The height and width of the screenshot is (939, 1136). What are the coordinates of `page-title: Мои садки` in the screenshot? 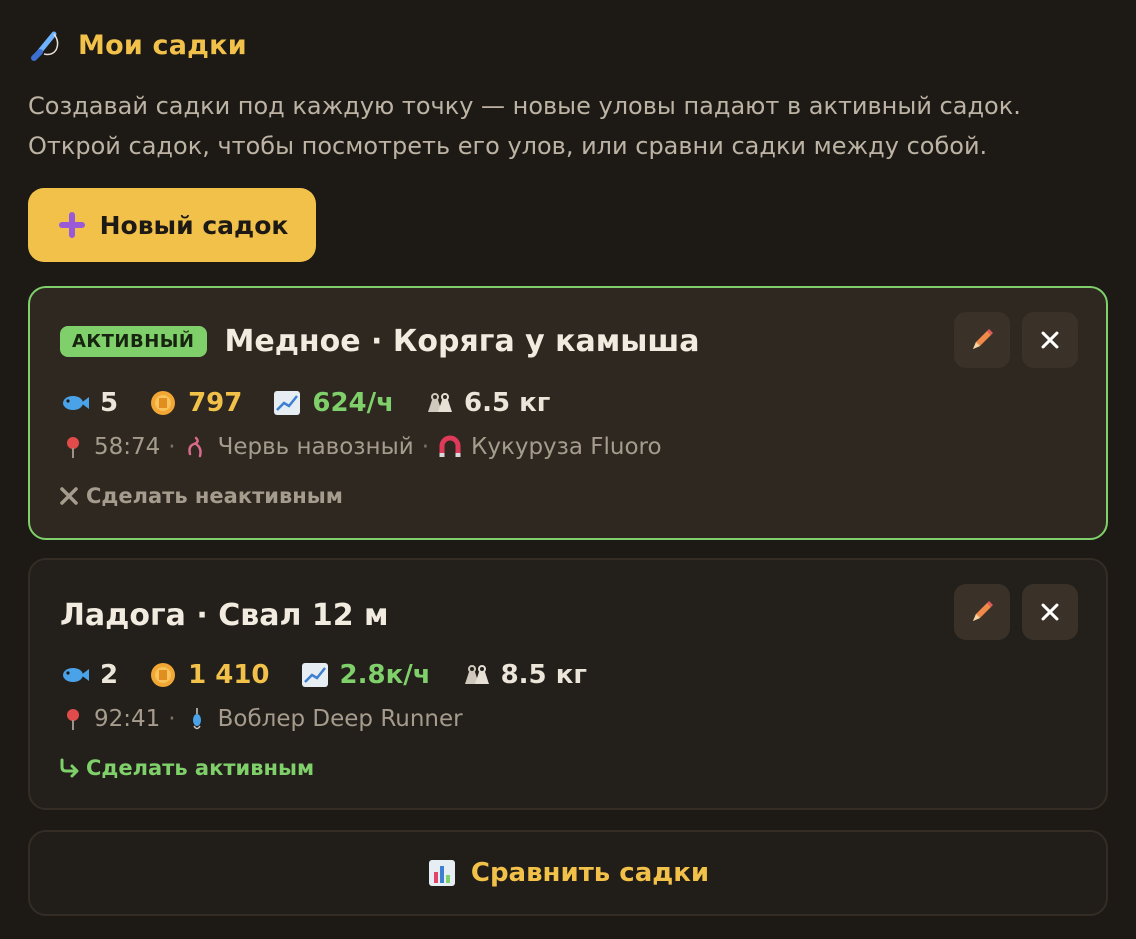 It's located at (162, 45).